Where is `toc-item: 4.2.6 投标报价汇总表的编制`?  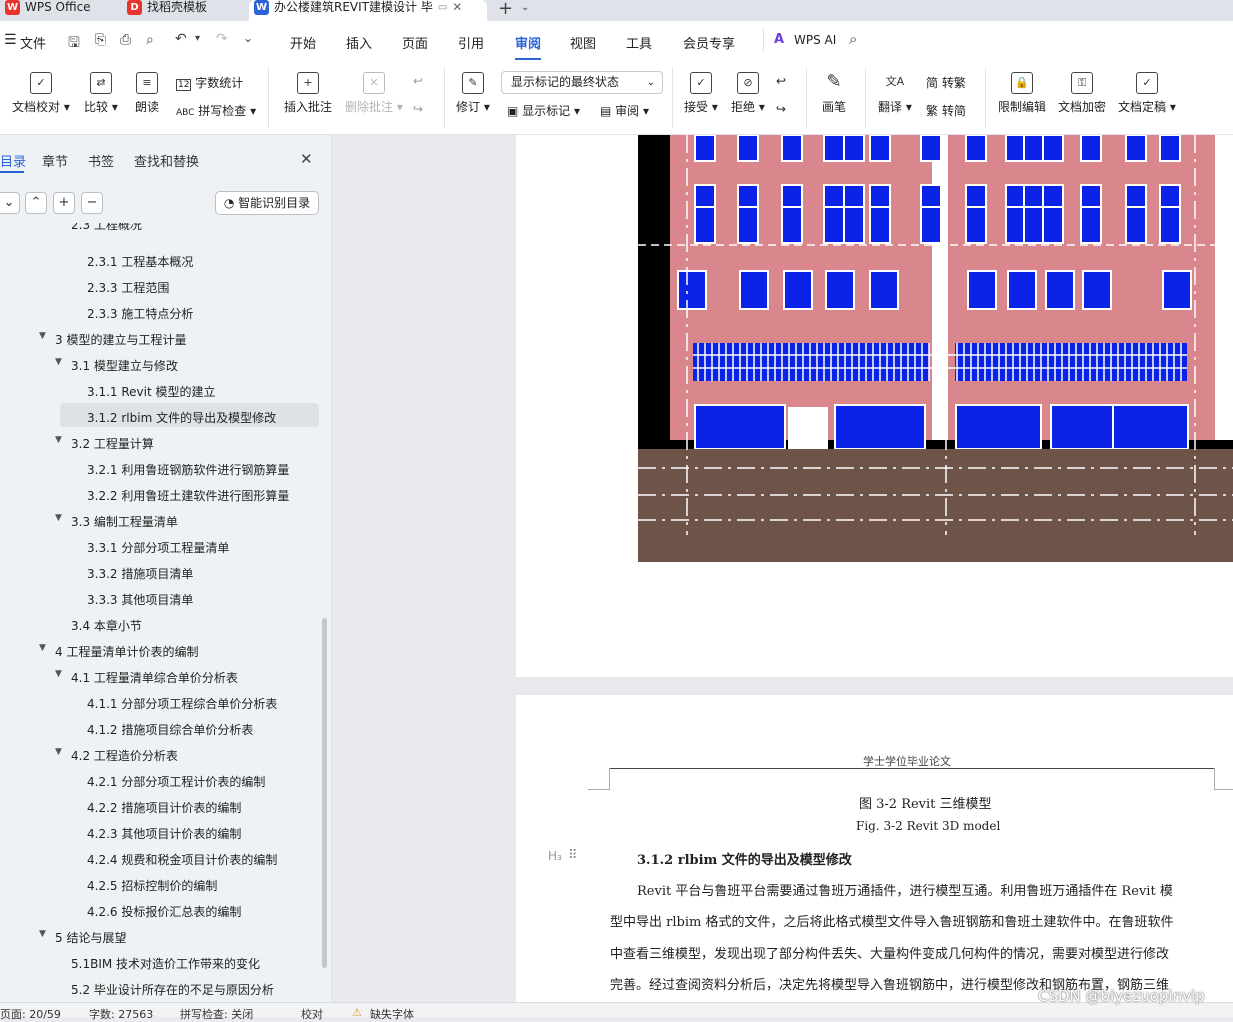 toc-item: 4.2.6 投标报价汇总表的编制 is located at coordinates (164, 911).